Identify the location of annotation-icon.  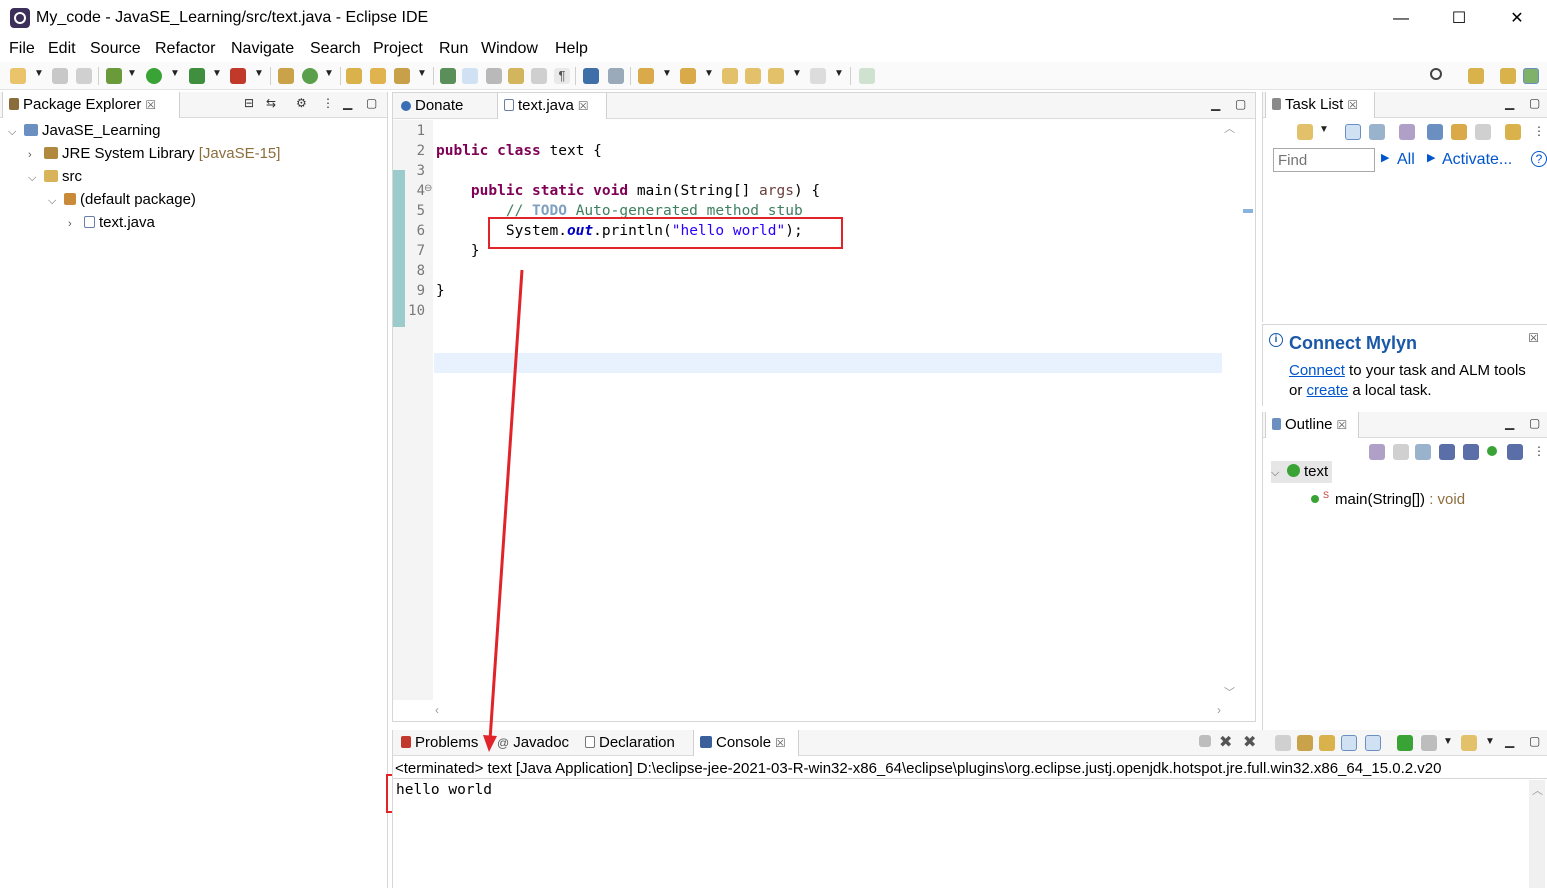
(448, 76).